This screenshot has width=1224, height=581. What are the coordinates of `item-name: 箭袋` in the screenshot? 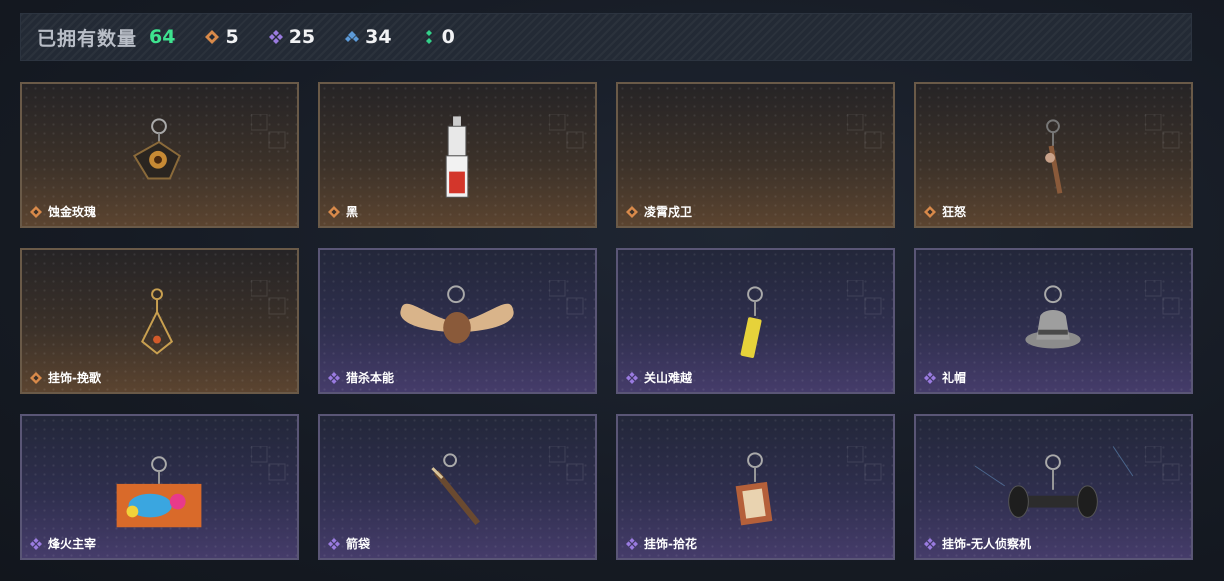 It's located at (349, 543).